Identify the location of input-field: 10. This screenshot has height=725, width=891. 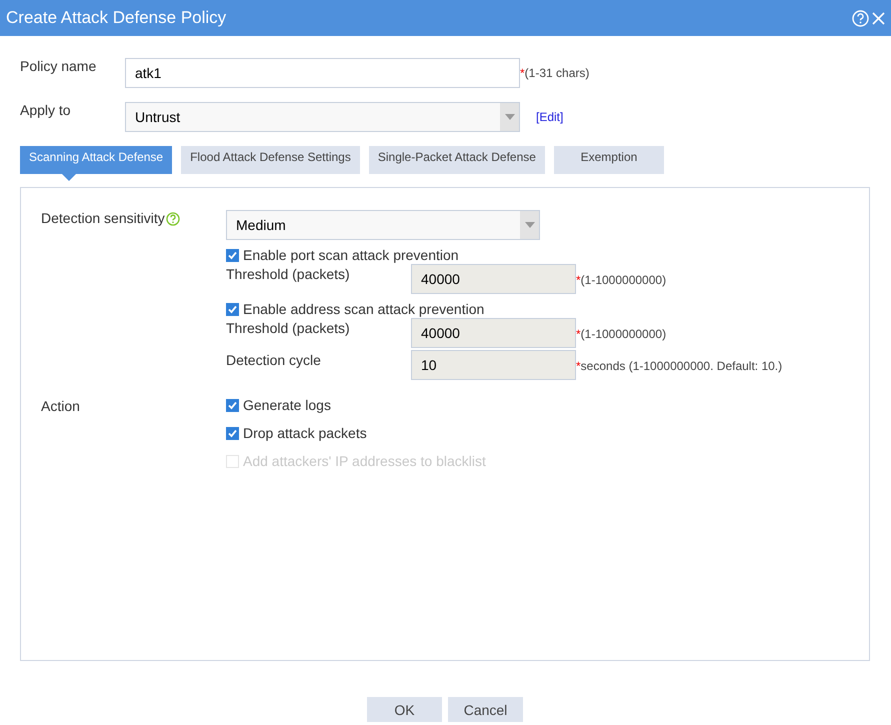
(493, 365).